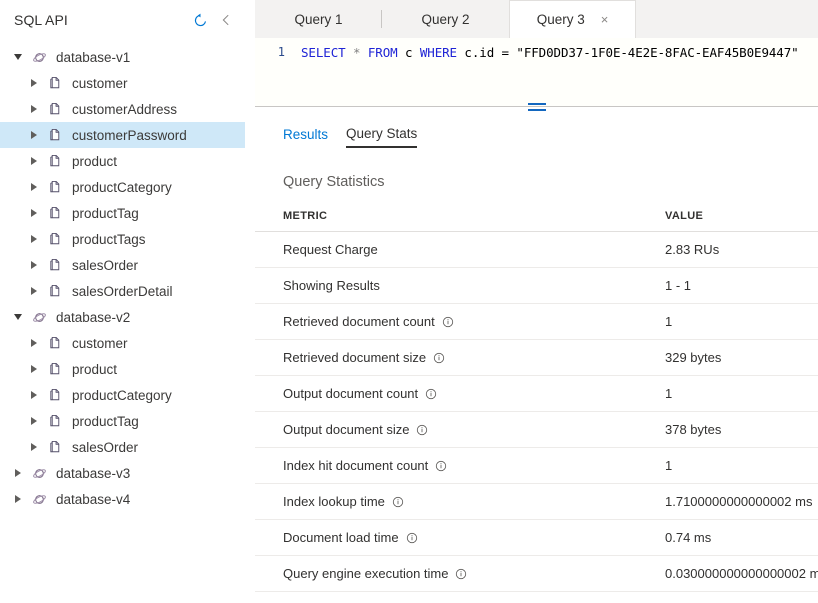 Image resolution: width=818 pixels, height=603 pixels. What do you see at coordinates (93, 499) in the screenshot?
I see `tree-item-label: database-v4` at bounding box center [93, 499].